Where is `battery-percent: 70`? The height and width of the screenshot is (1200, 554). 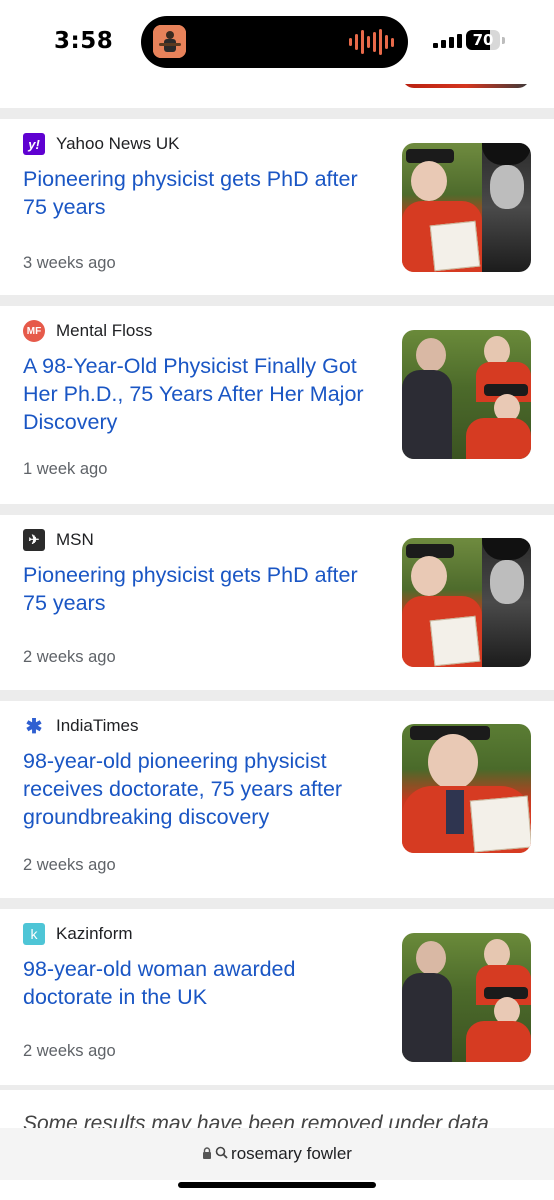 battery-percent: 70 is located at coordinates (483, 40).